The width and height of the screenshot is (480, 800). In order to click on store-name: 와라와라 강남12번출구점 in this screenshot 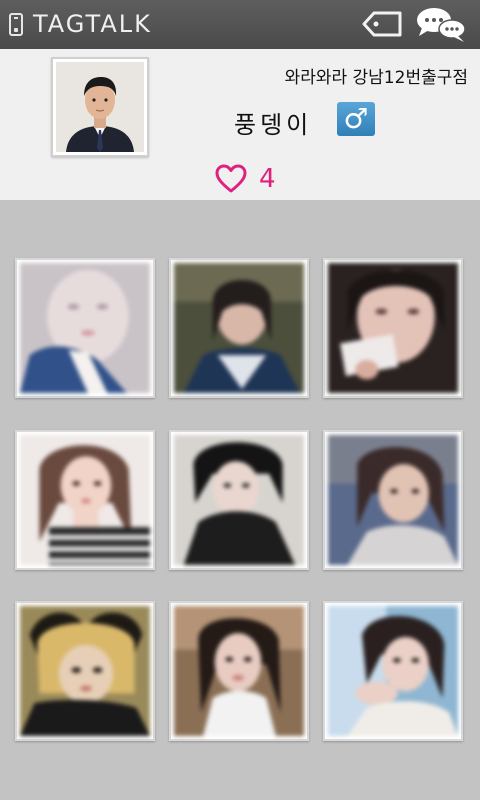, I will do `click(376, 78)`.